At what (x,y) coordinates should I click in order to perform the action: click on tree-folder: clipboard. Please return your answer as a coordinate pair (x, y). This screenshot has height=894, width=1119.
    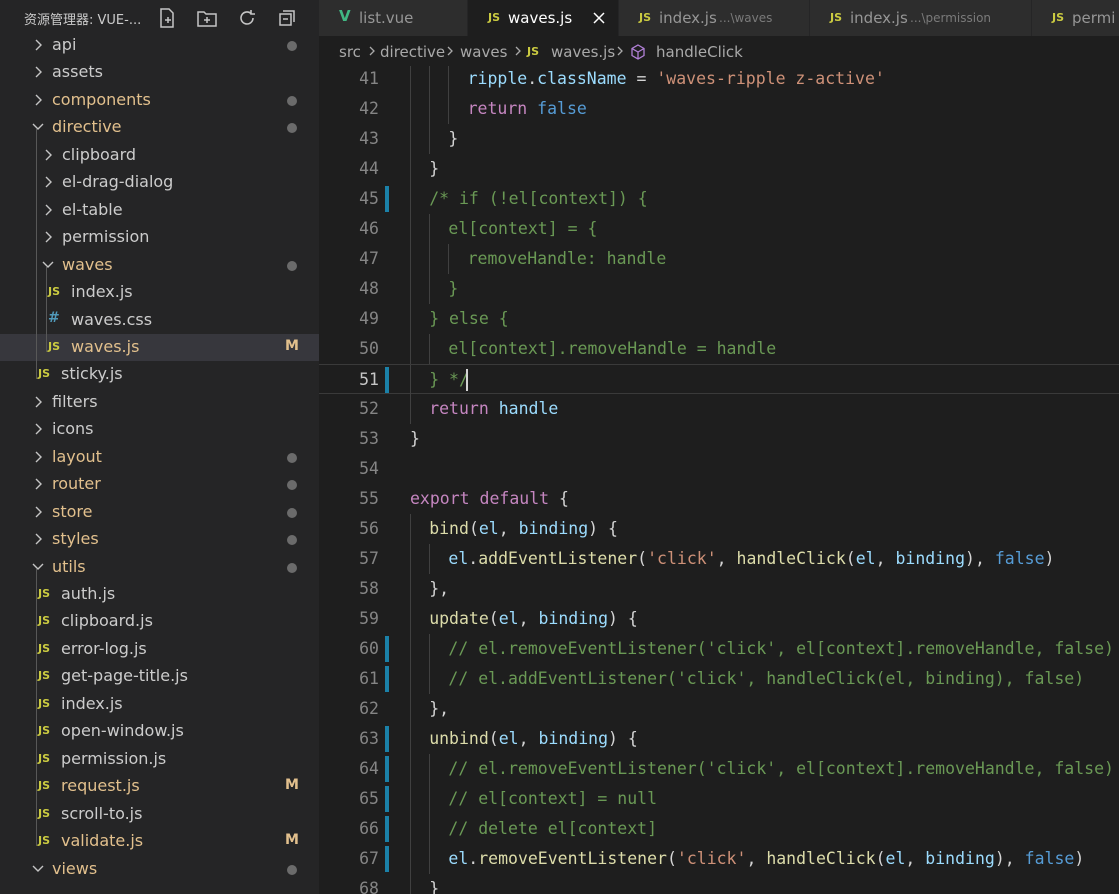
    Looking at the image, I should click on (159, 155).